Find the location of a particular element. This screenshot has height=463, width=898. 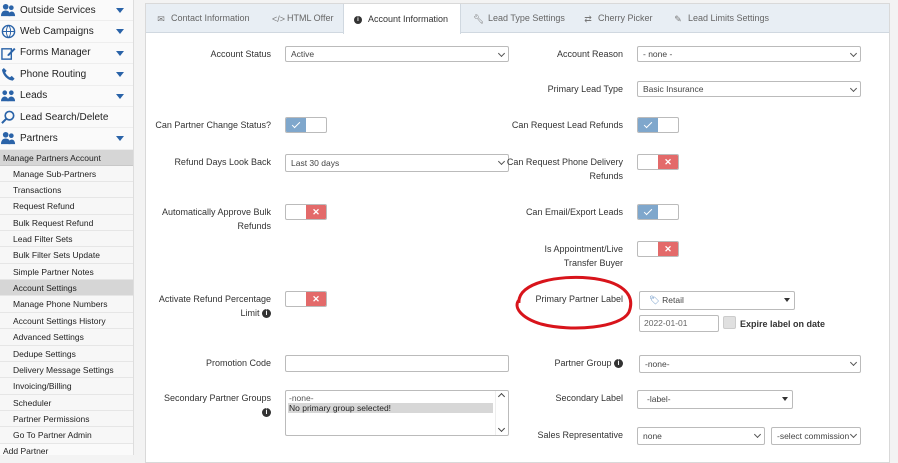

expire-label-checkbox is located at coordinates (729, 322).